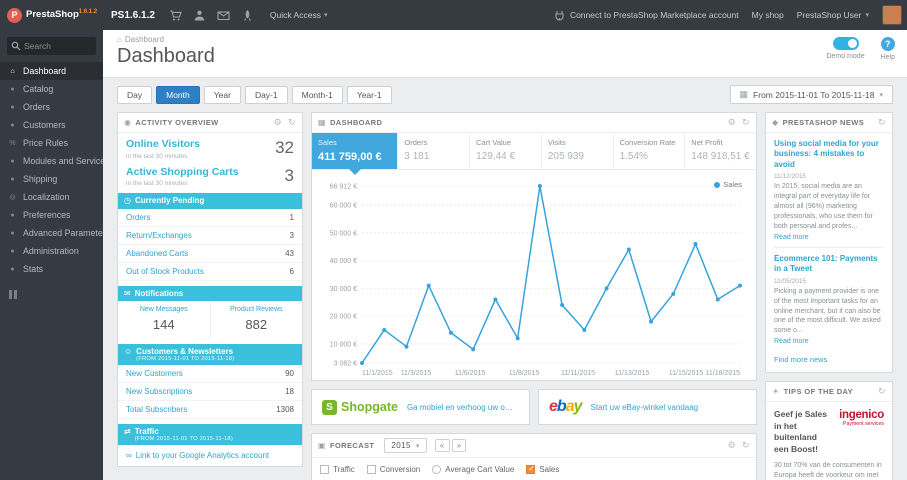 The height and width of the screenshot is (480, 907). Describe the element at coordinates (887, 44) in the screenshot. I see `help-icon: ?` at that location.